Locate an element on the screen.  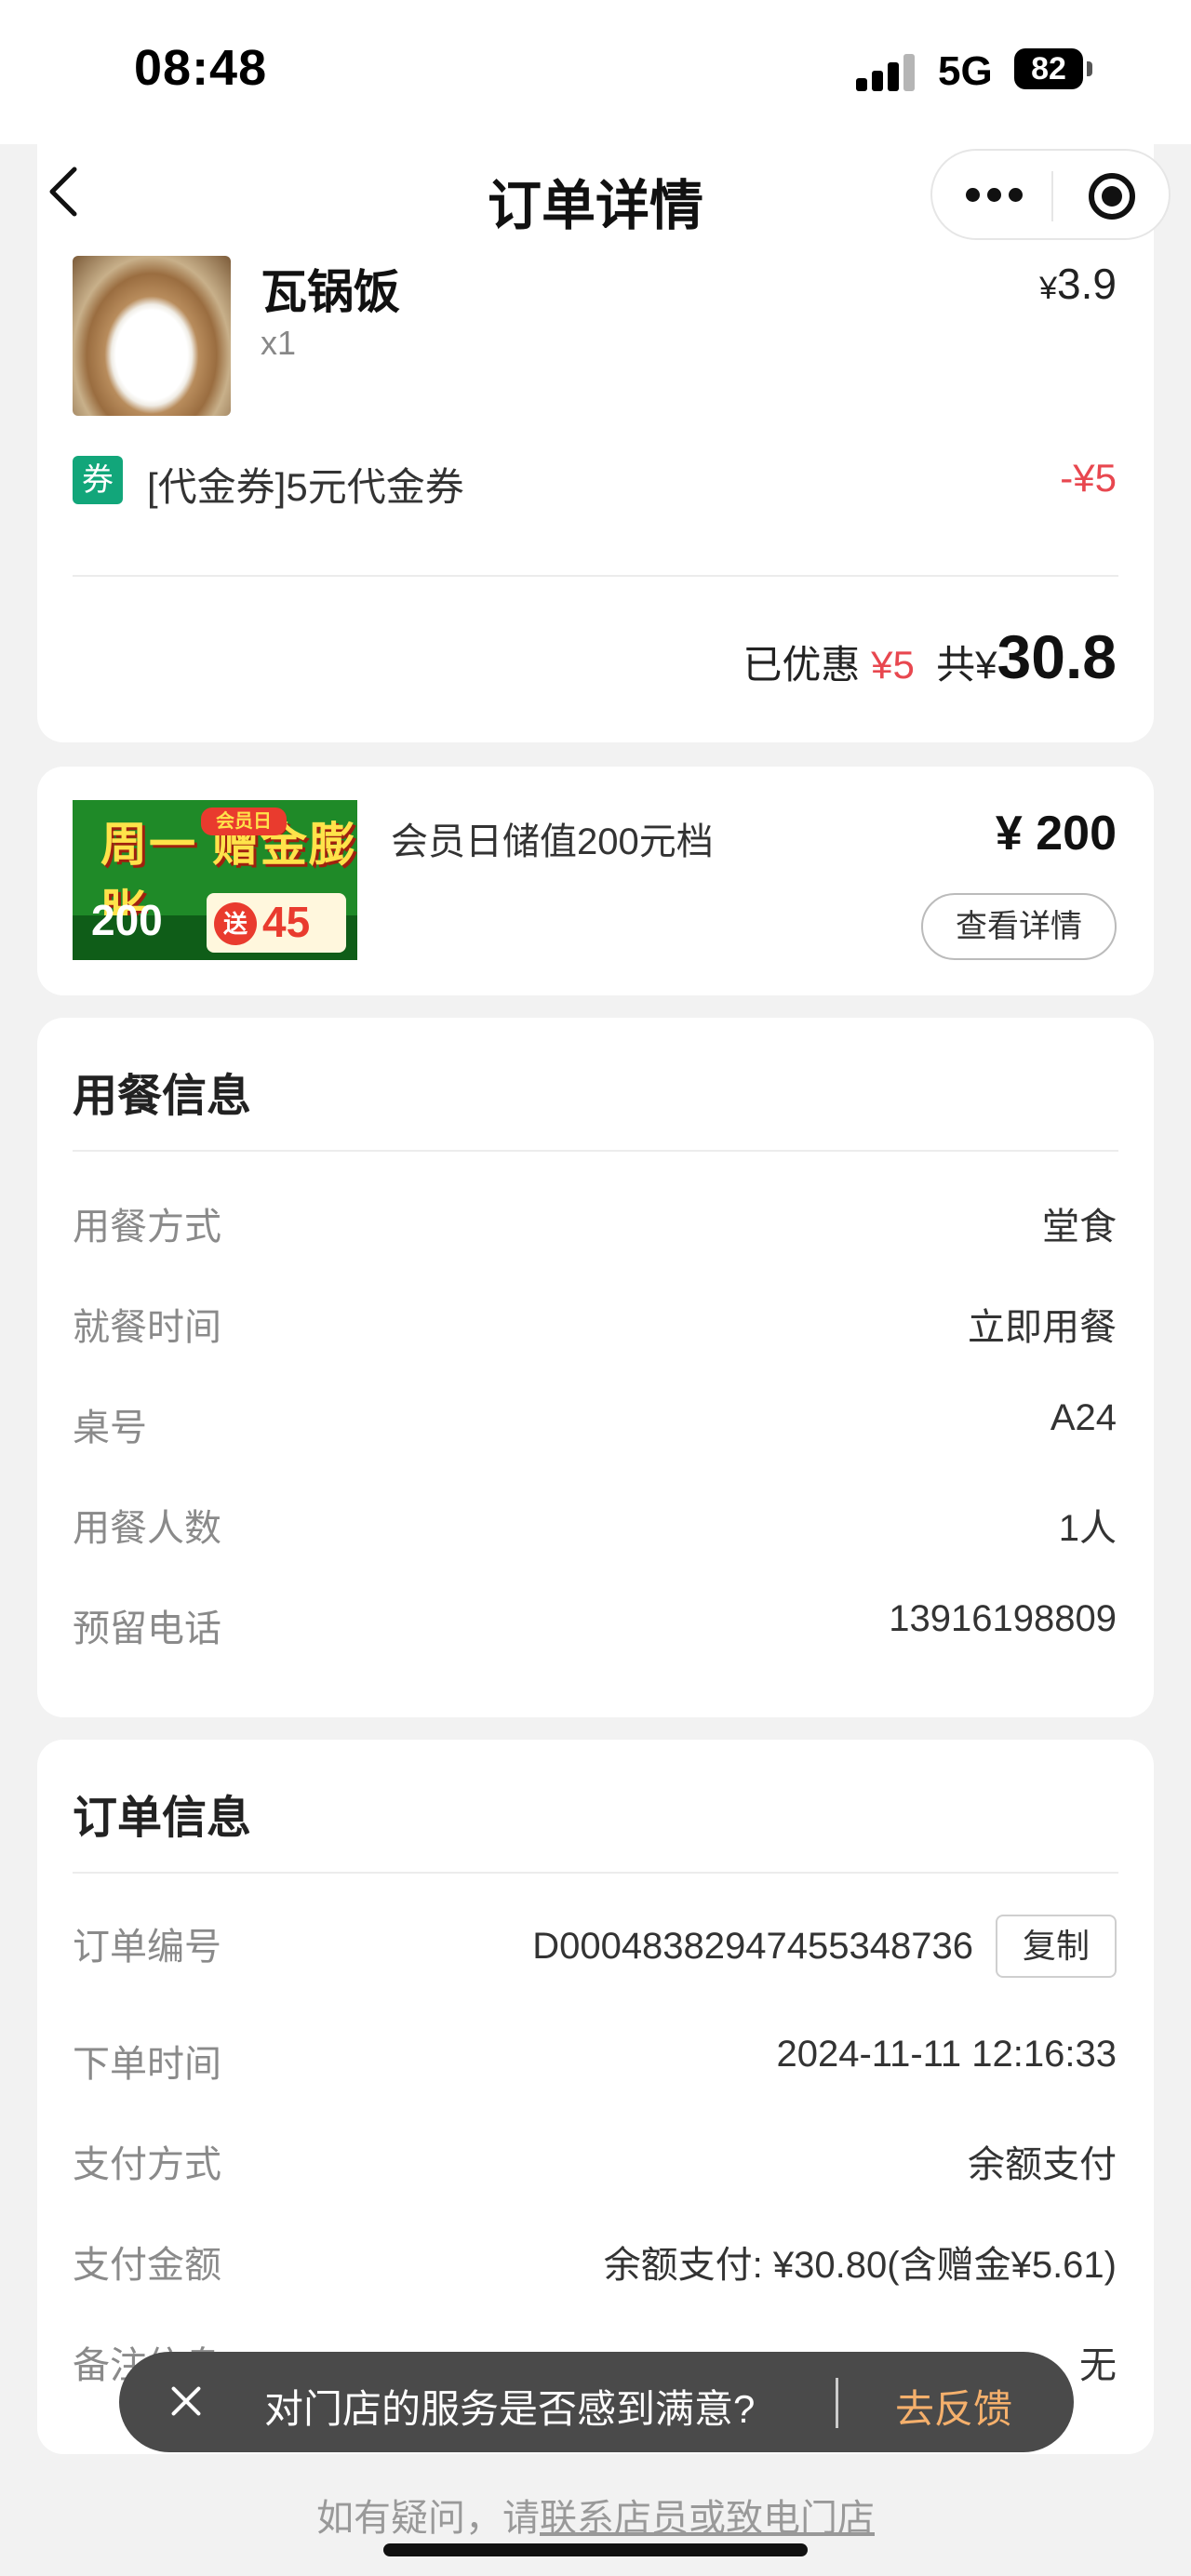
order-row-value: 2024-11-11 12:16:33 is located at coordinates (946, 2054).